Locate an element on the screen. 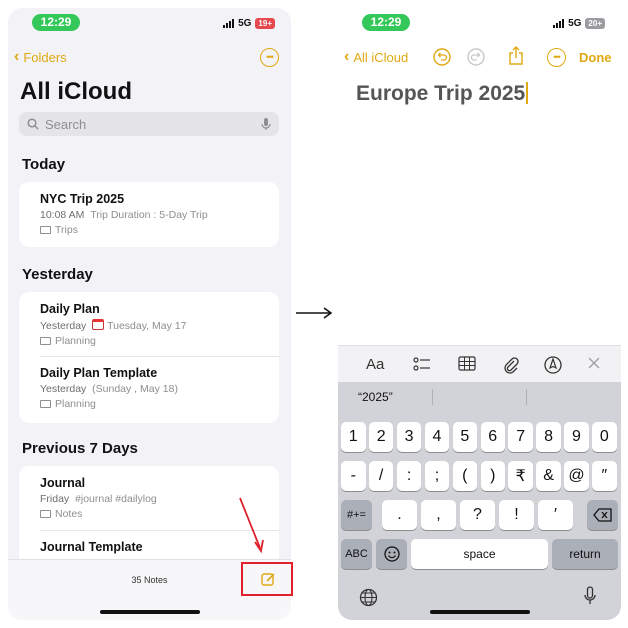 This screenshot has width=628, height=628. key: 8 is located at coordinates (548, 437).